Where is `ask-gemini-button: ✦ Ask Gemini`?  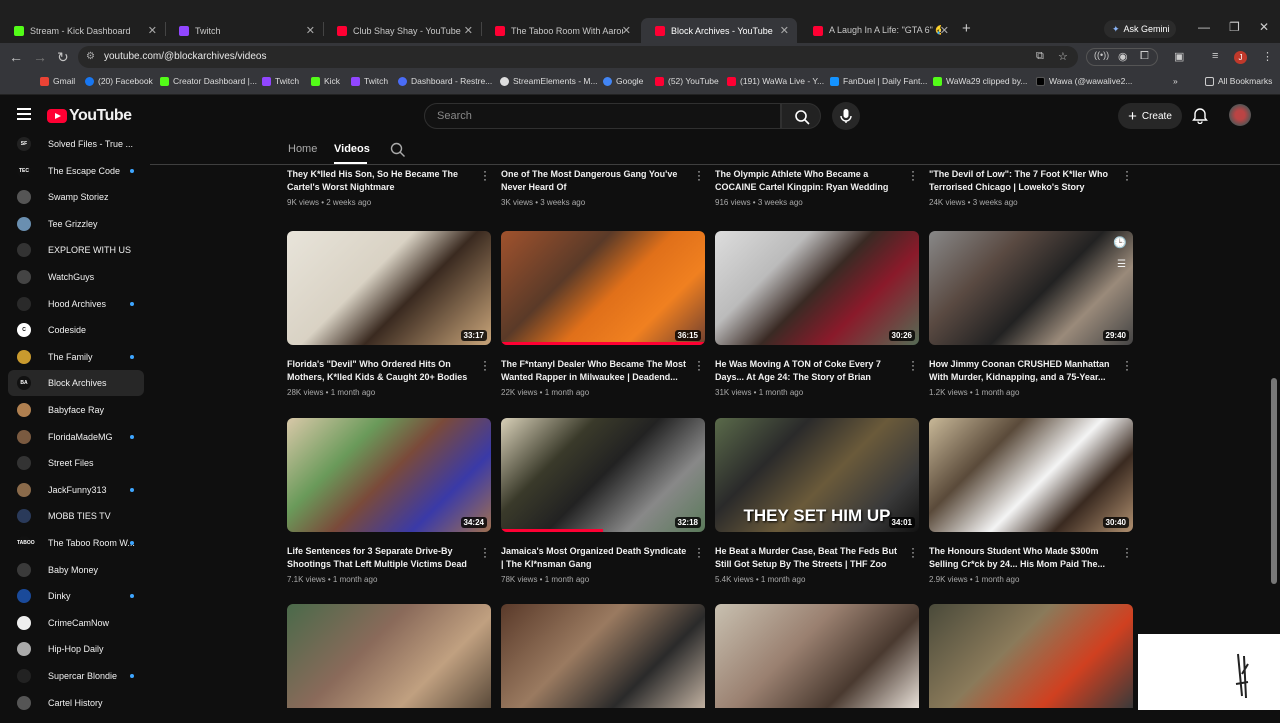 ask-gemini-button: ✦ Ask Gemini is located at coordinates (1140, 29).